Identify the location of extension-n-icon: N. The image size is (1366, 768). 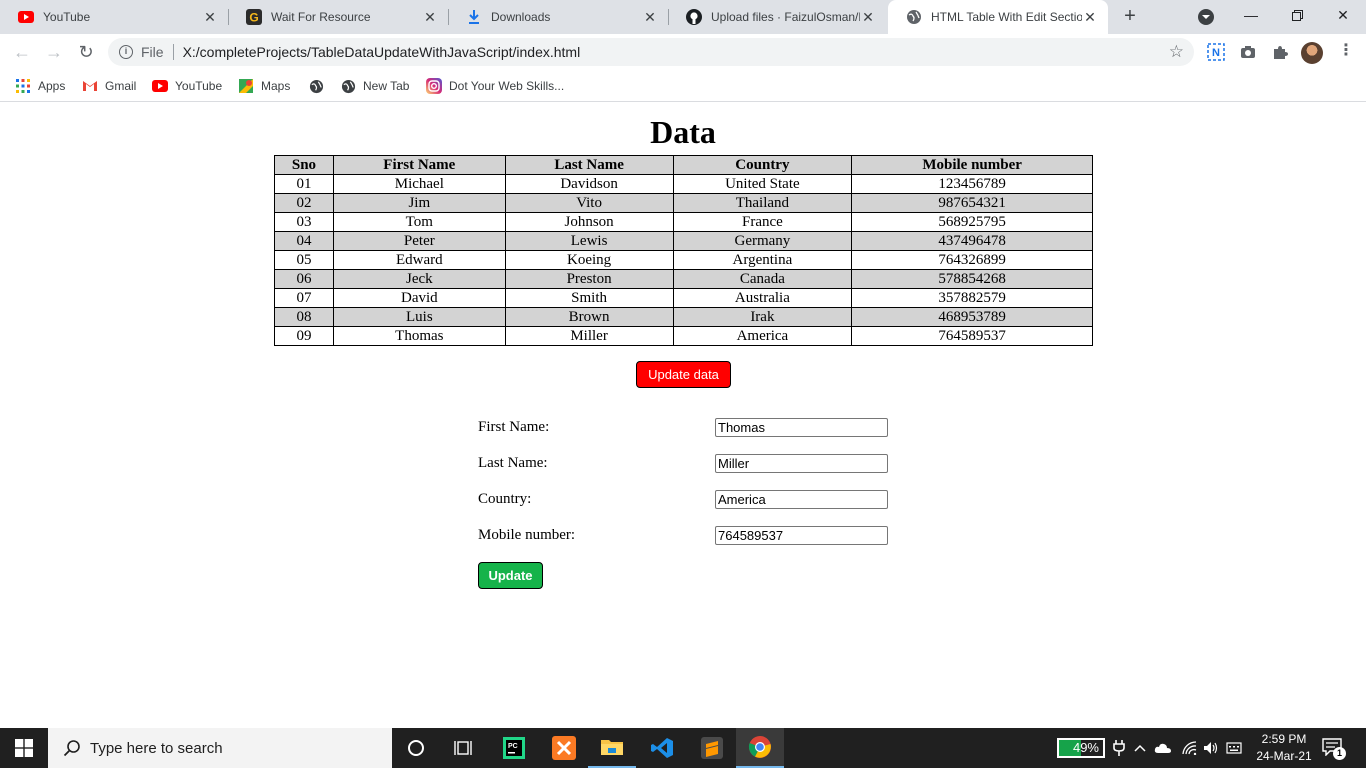
(1216, 52).